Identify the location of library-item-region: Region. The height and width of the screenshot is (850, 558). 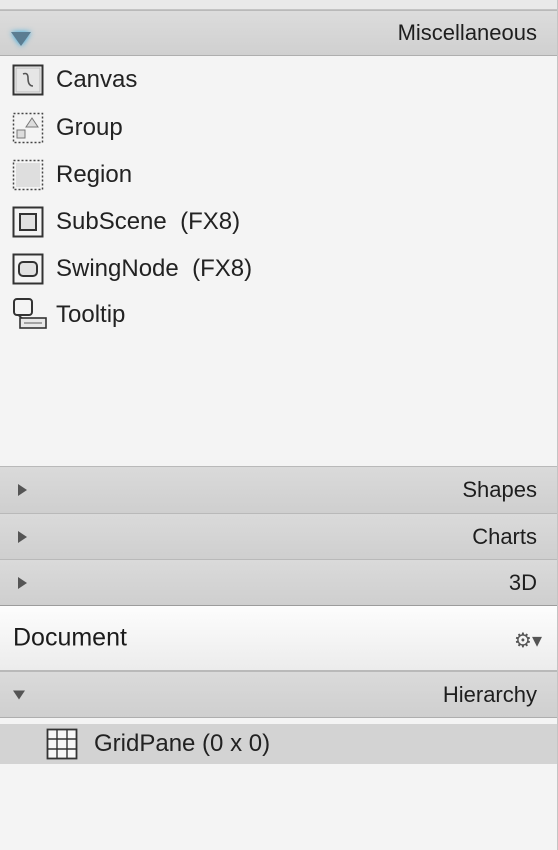
(279, 175).